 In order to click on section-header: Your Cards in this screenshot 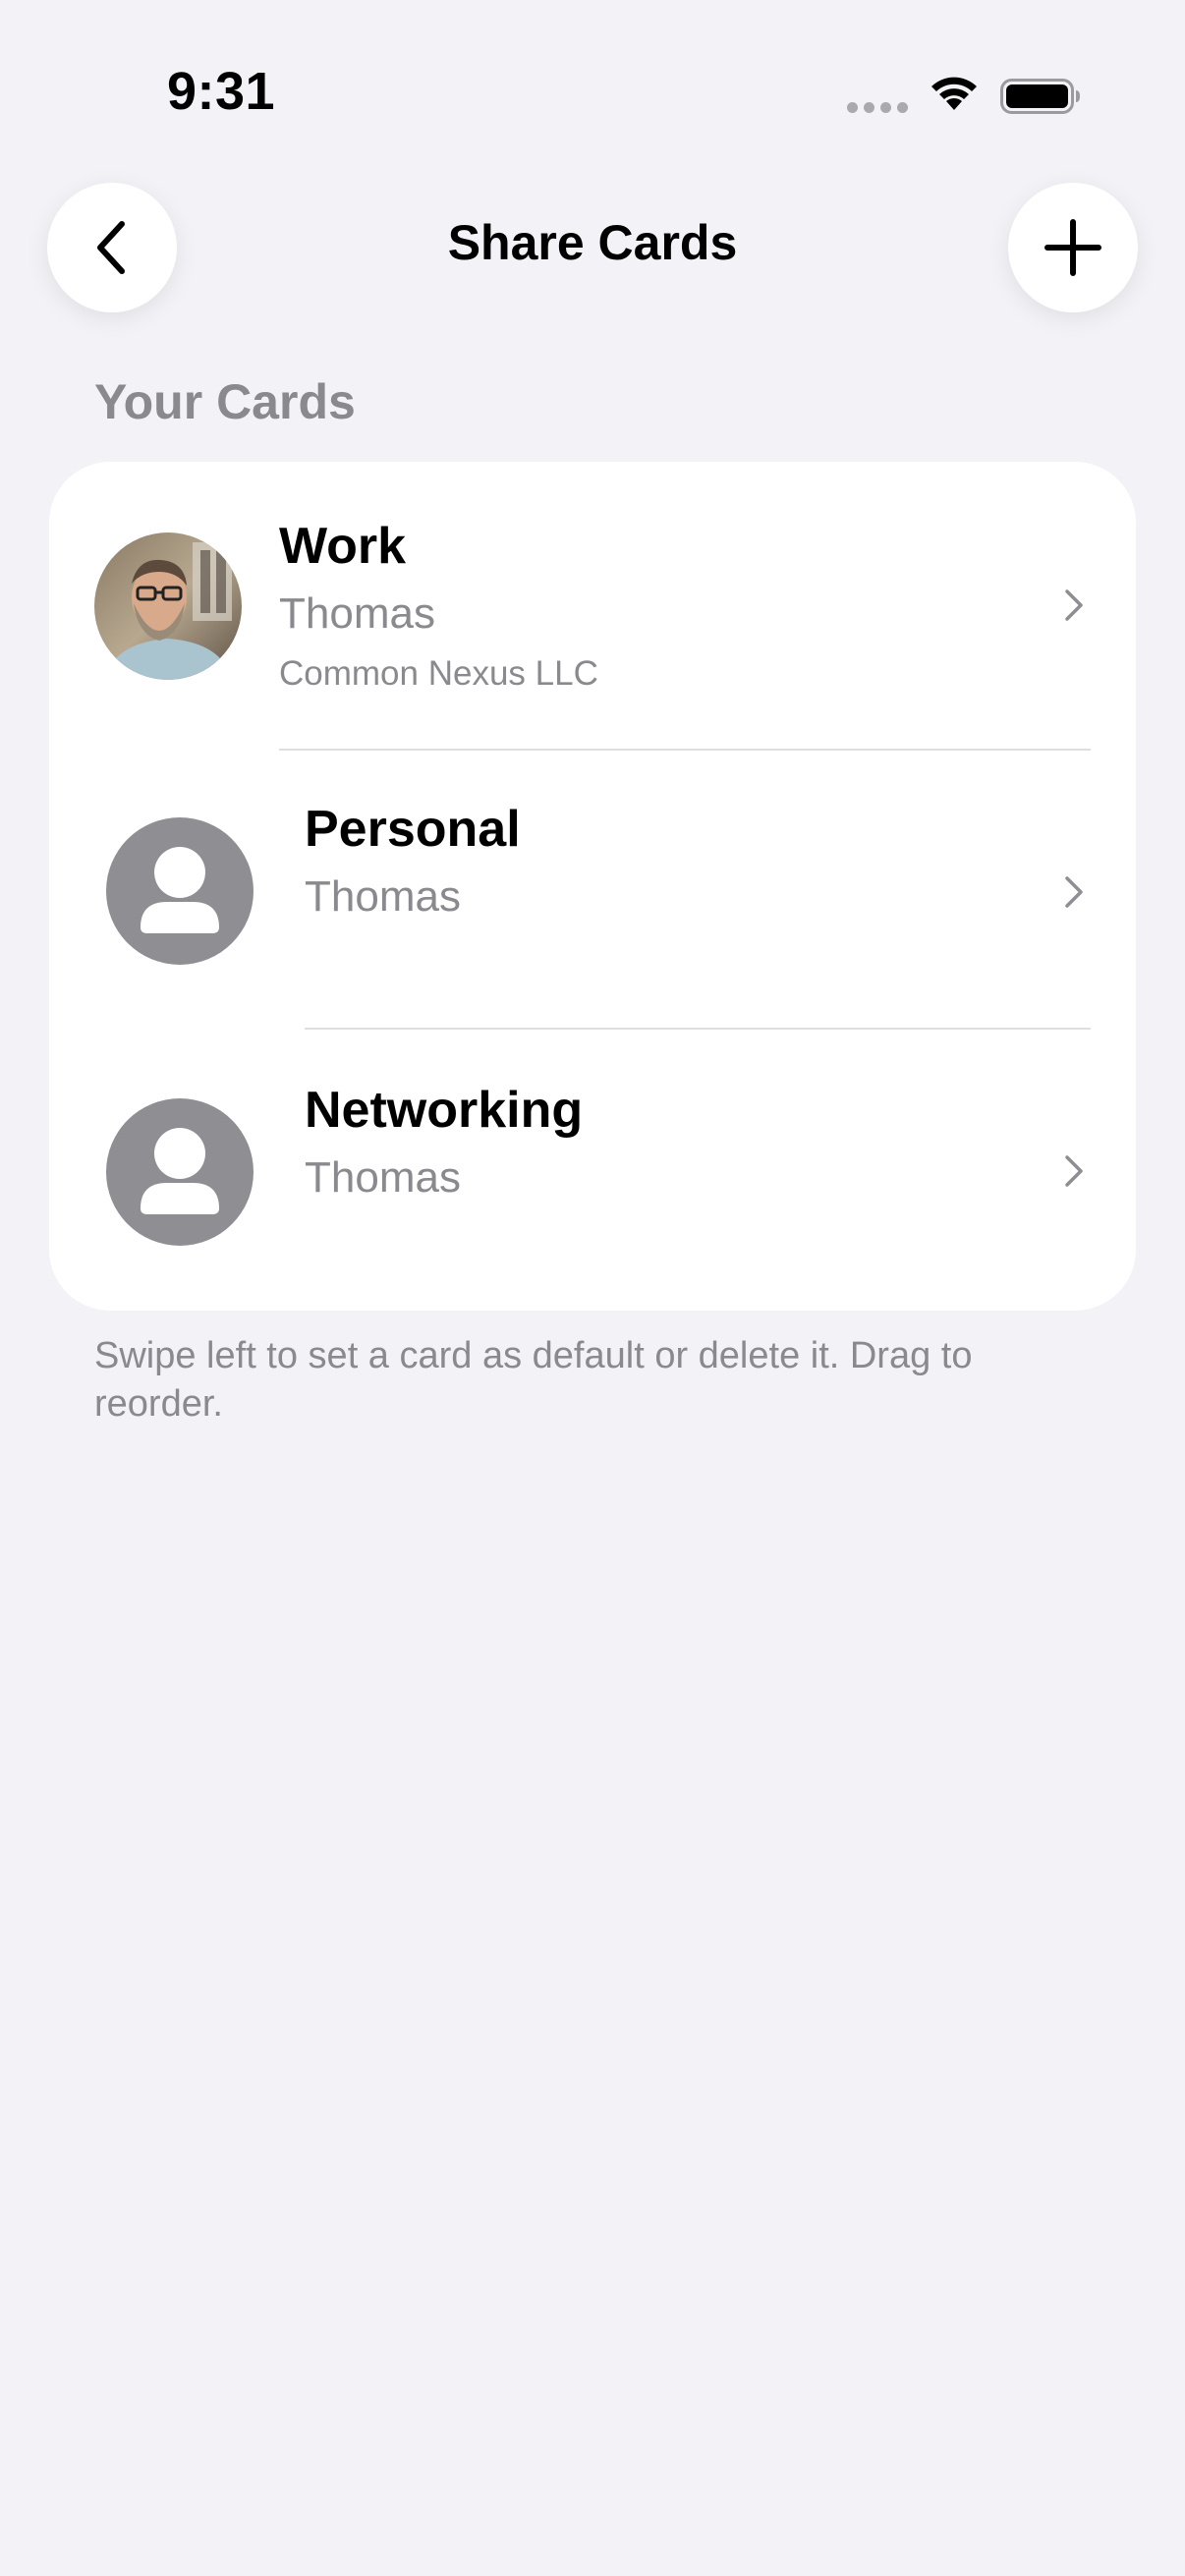, I will do `click(225, 401)`.